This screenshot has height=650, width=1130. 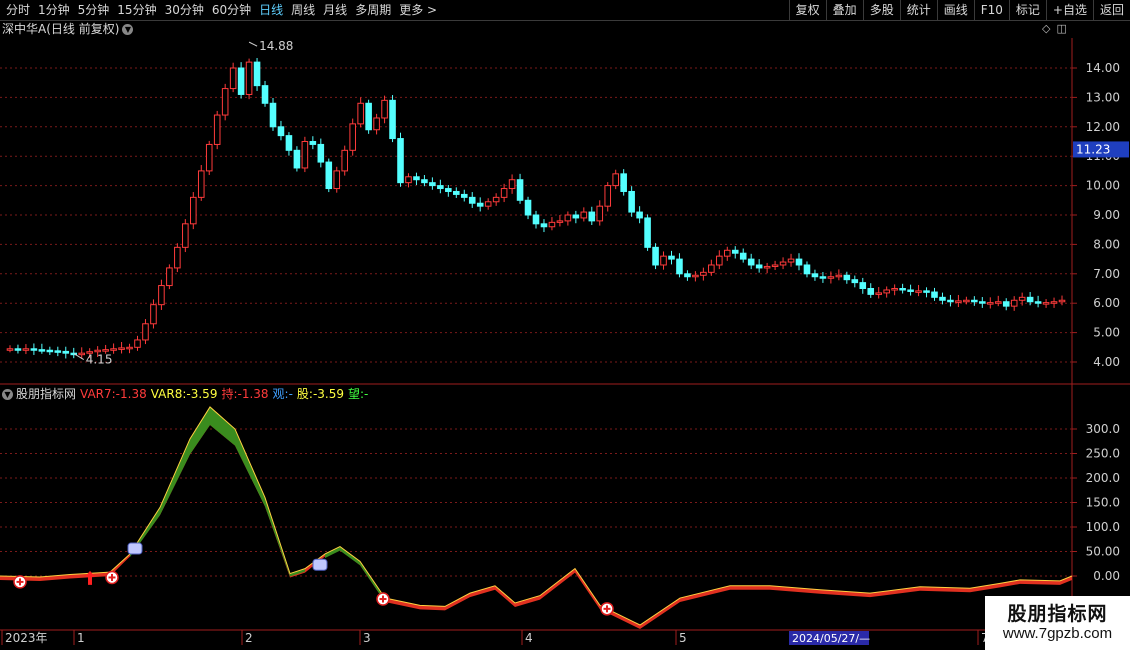 I want to click on indicator-tick-label: 0.00, so click(x=1106, y=576).